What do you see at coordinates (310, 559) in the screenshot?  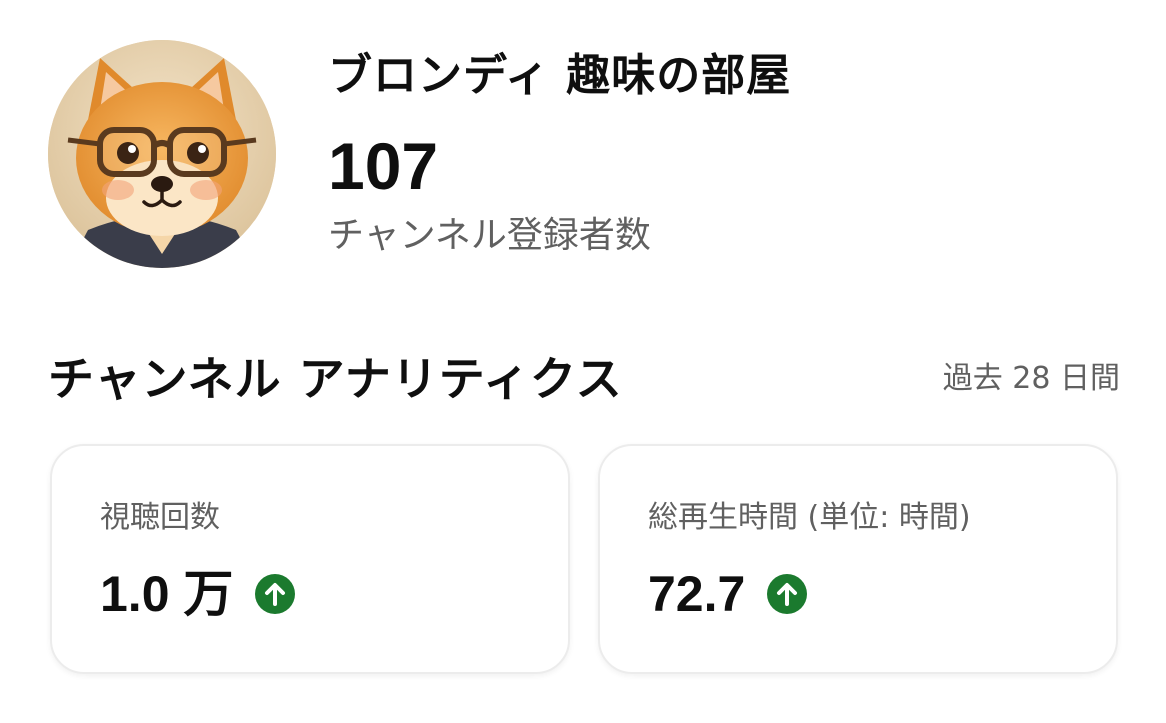 I see `views-card: 視聴回数 1.0 万` at bounding box center [310, 559].